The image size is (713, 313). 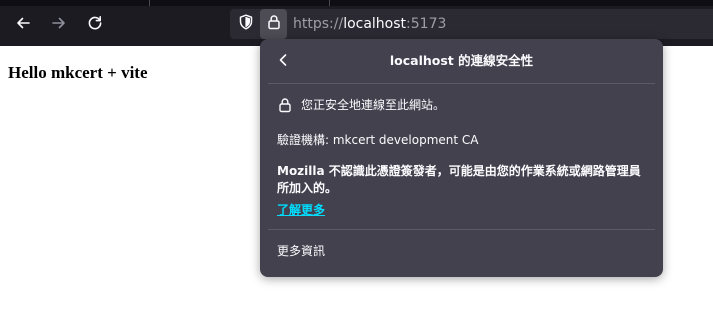 I want to click on secure-connection-row: 您正安全地連線至此網站。, so click(x=361, y=105).